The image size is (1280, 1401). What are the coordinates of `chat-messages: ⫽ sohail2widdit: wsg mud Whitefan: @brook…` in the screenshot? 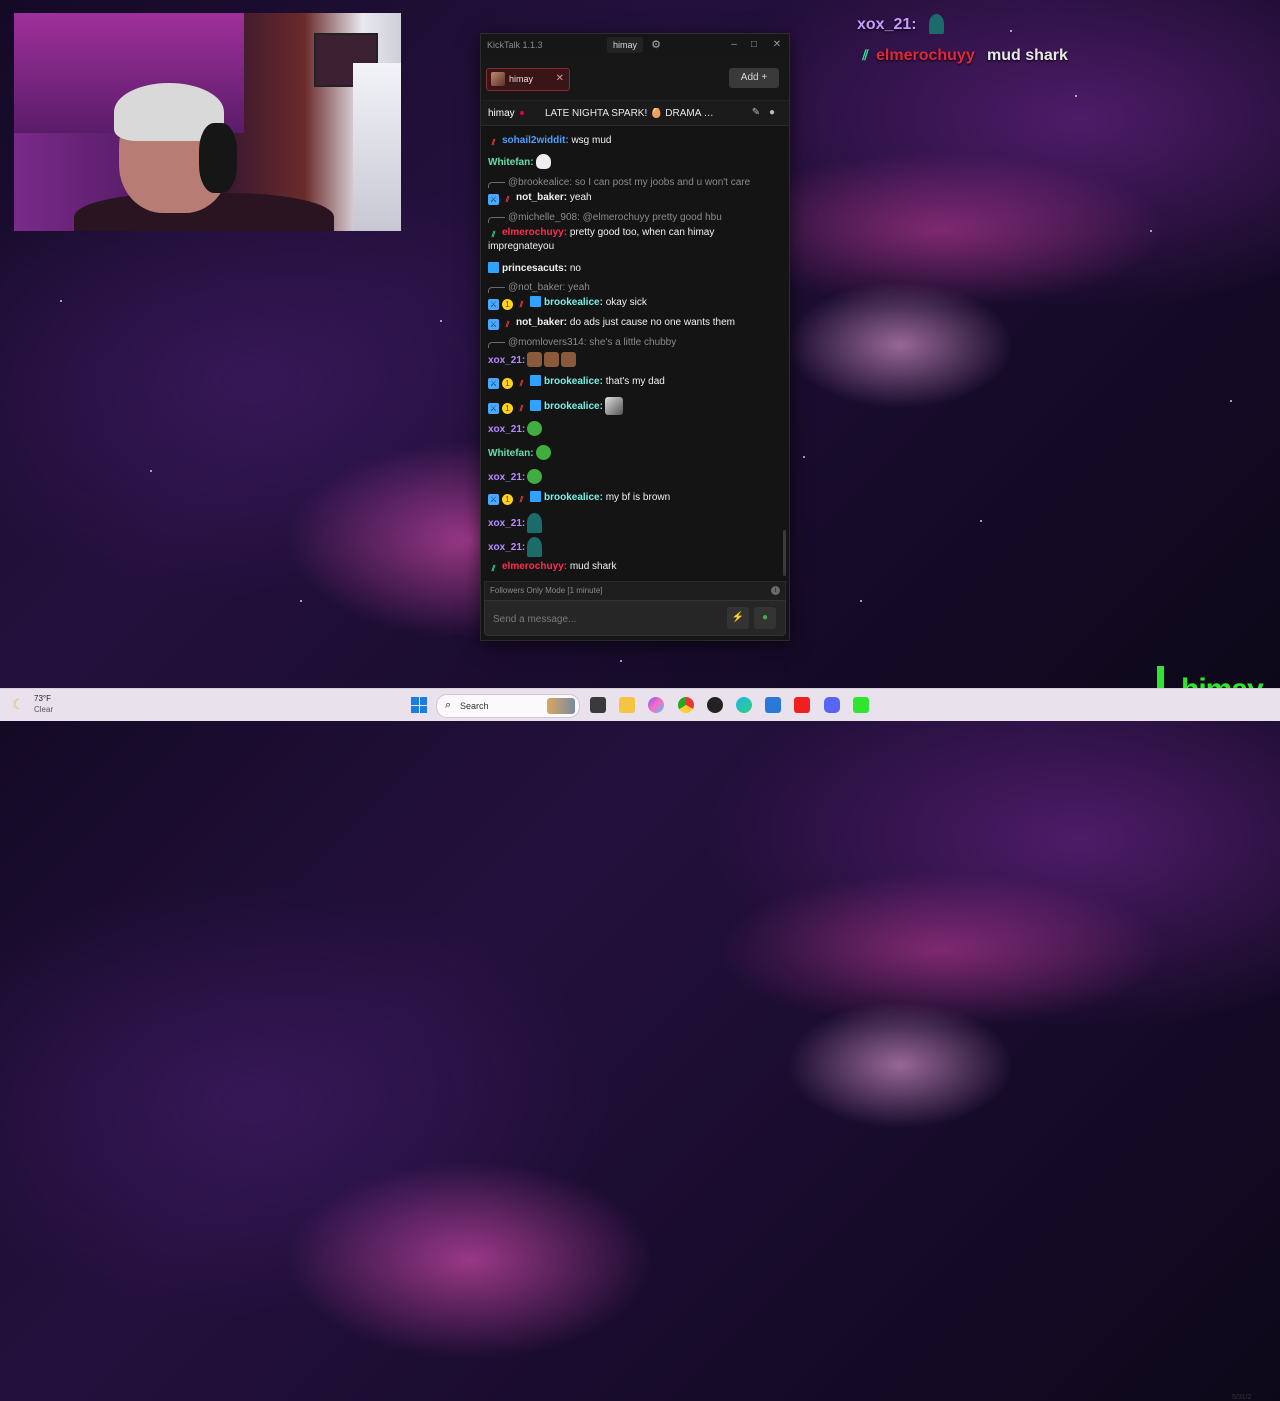 It's located at (635, 354).